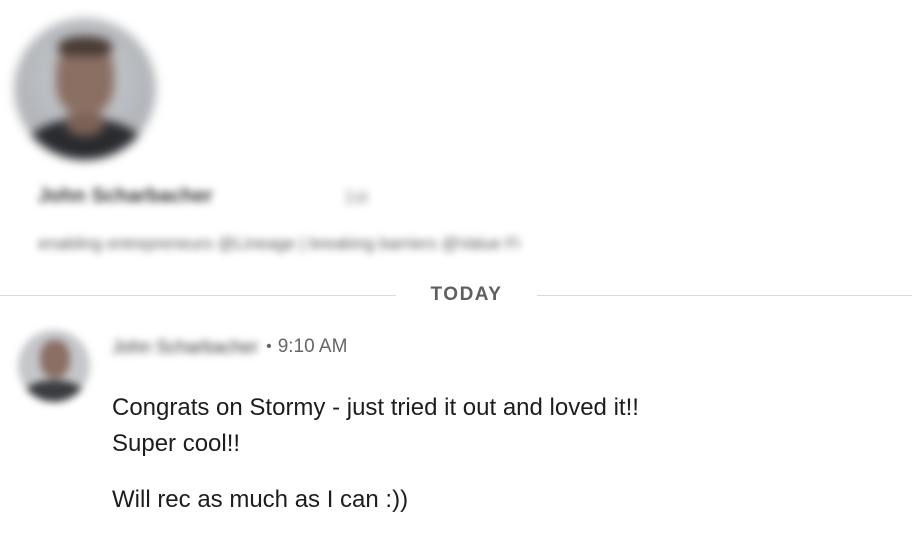 Image resolution: width=912 pixels, height=534 pixels. Describe the element at coordinates (466, 294) in the screenshot. I see `date-divider-label: TODAY` at that location.